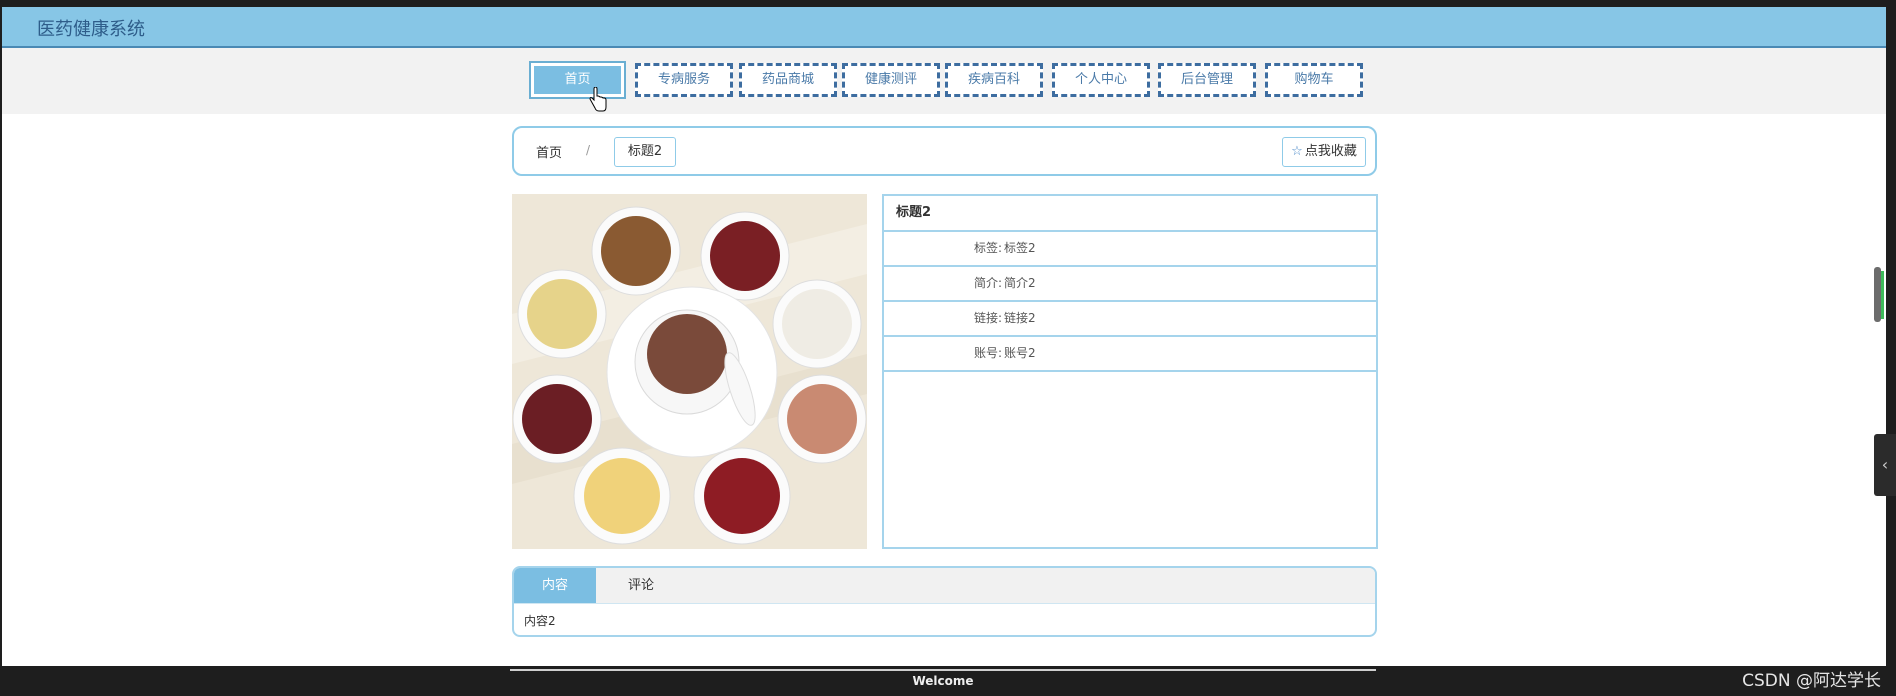 The image size is (1896, 696). I want to click on footer-welcome: Welcome, so click(943, 681).